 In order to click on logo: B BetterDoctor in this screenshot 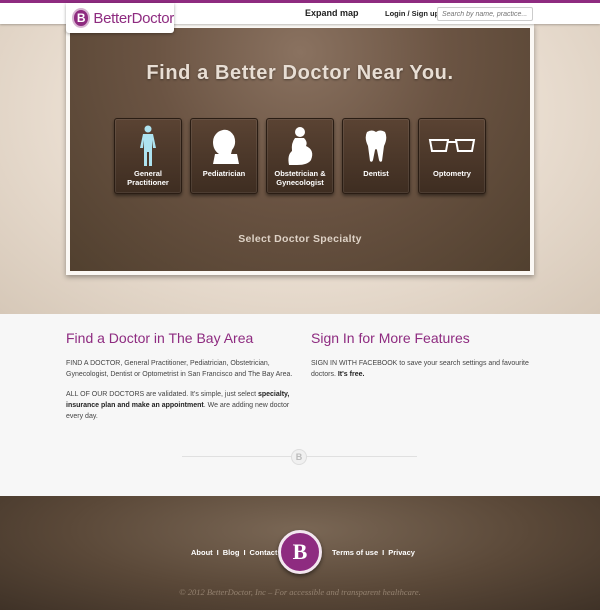, I will do `click(120, 18)`.